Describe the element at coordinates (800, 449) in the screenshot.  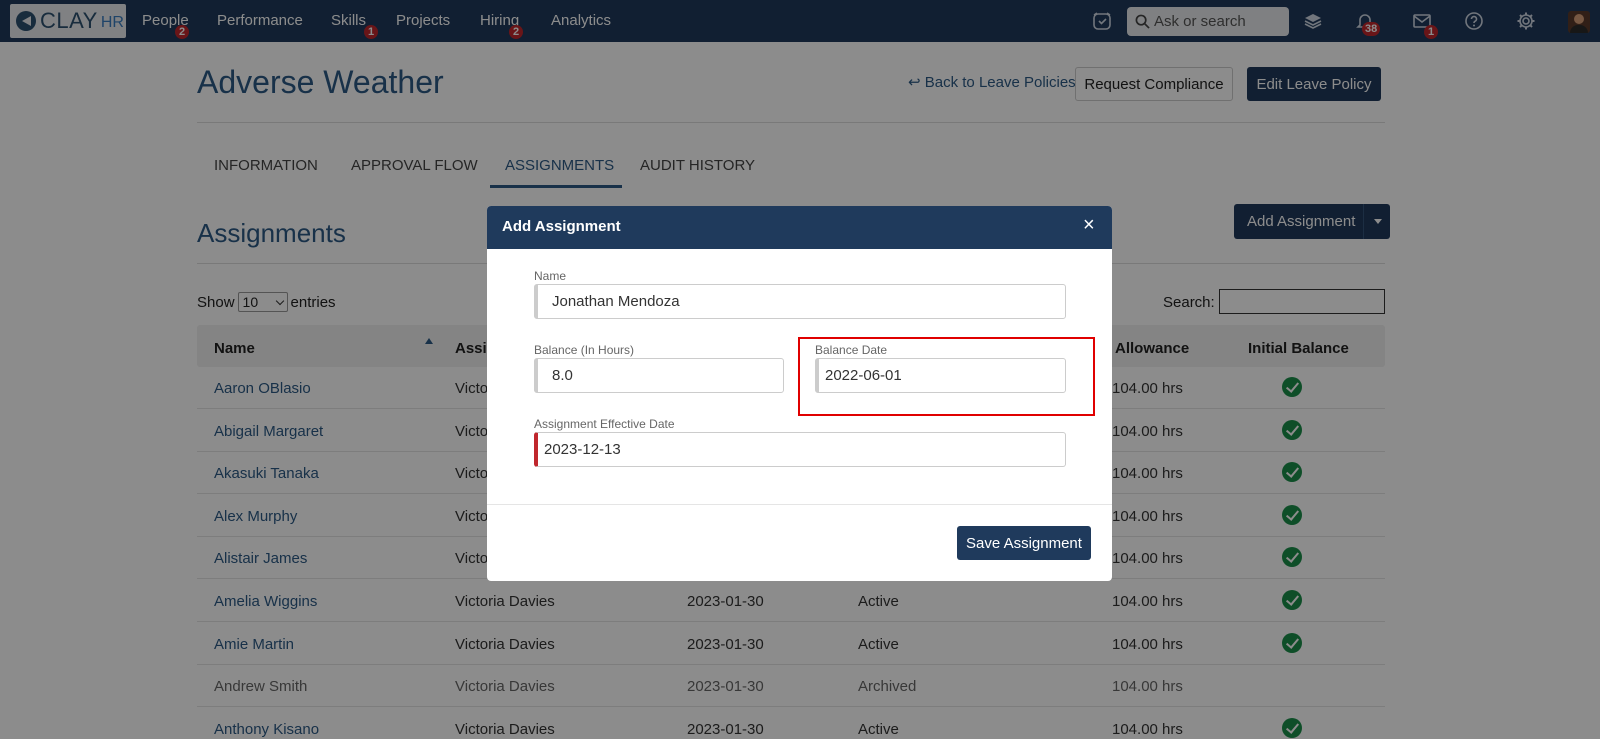
I see `effective-date-field: 2023-12-13` at that location.